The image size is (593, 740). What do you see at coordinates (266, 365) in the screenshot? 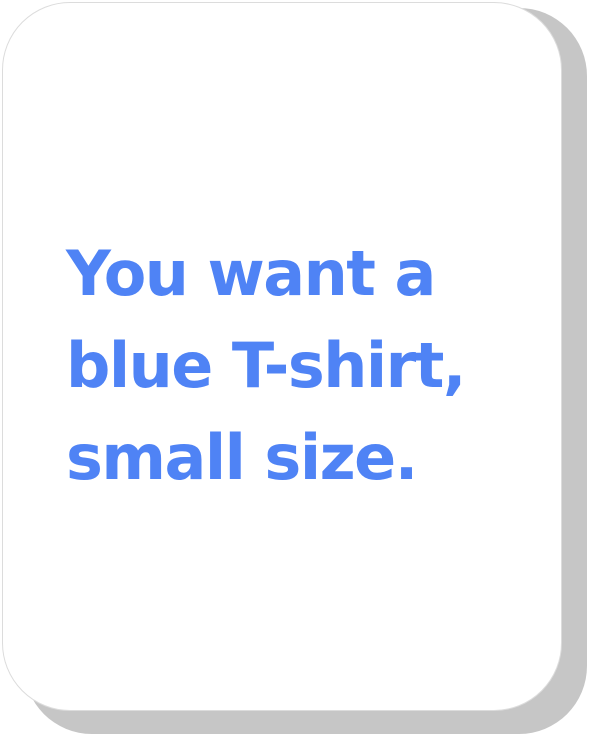
I see `message-line-2: blue T-shirt,` at bounding box center [266, 365].